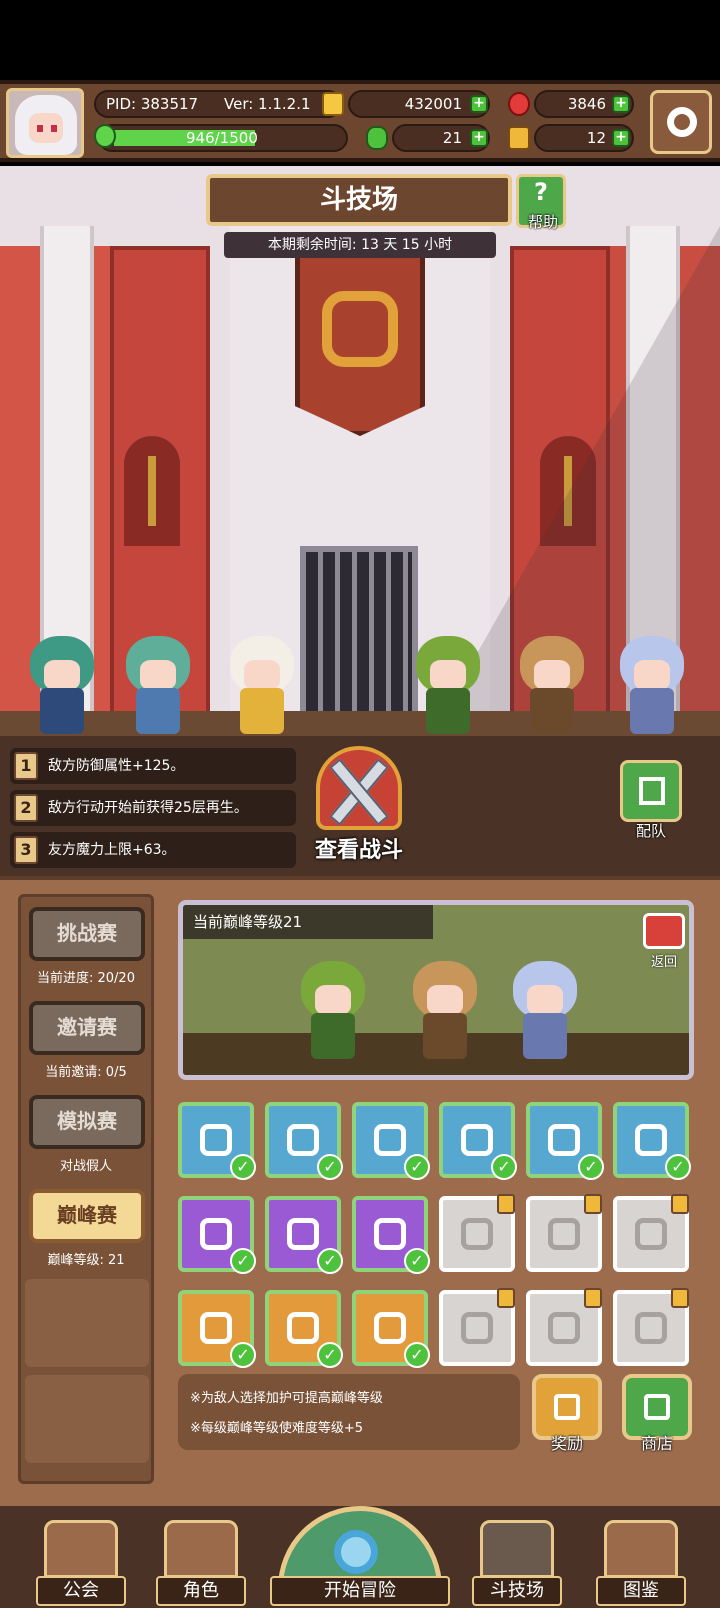 The height and width of the screenshot is (1608, 720). I want to click on buff-row: 2 敌方行动开始前获得25层再生。, so click(153, 808).